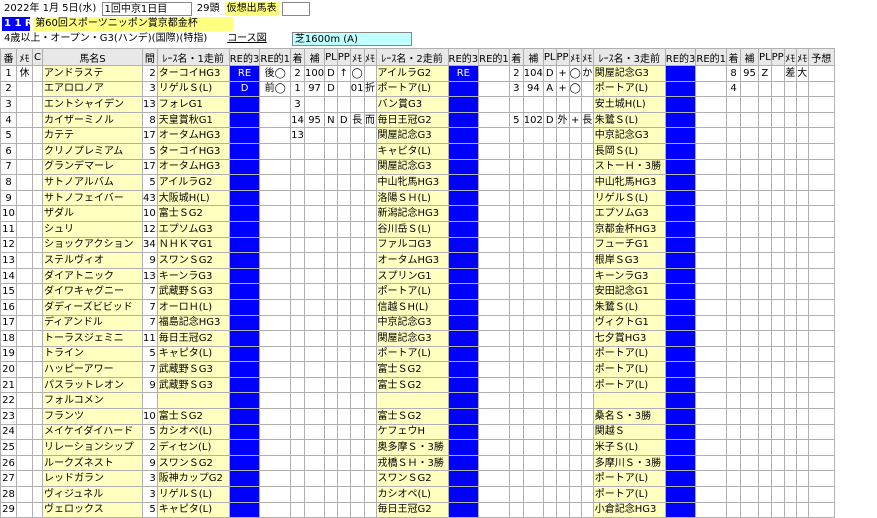 The width and height of the screenshot is (877, 518). I want to click on table-row: 25 リレーションシップ 2 ディセン(L) 奥多摩Ｓ・3勝 米子Ｓ(L), so click(417, 447).